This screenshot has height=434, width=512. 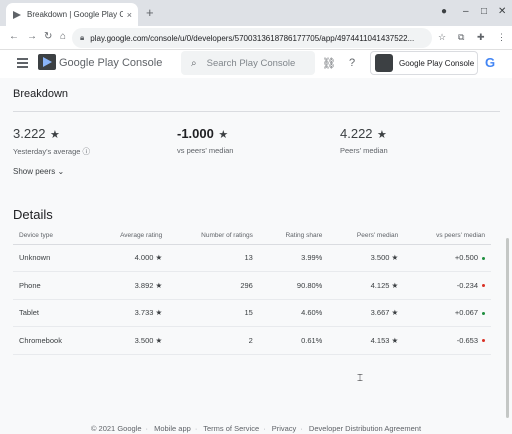 What do you see at coordinates (34, 171) in the screenshot?
I see `show-peers-label: Show peers` at bounding box center [34, 171].